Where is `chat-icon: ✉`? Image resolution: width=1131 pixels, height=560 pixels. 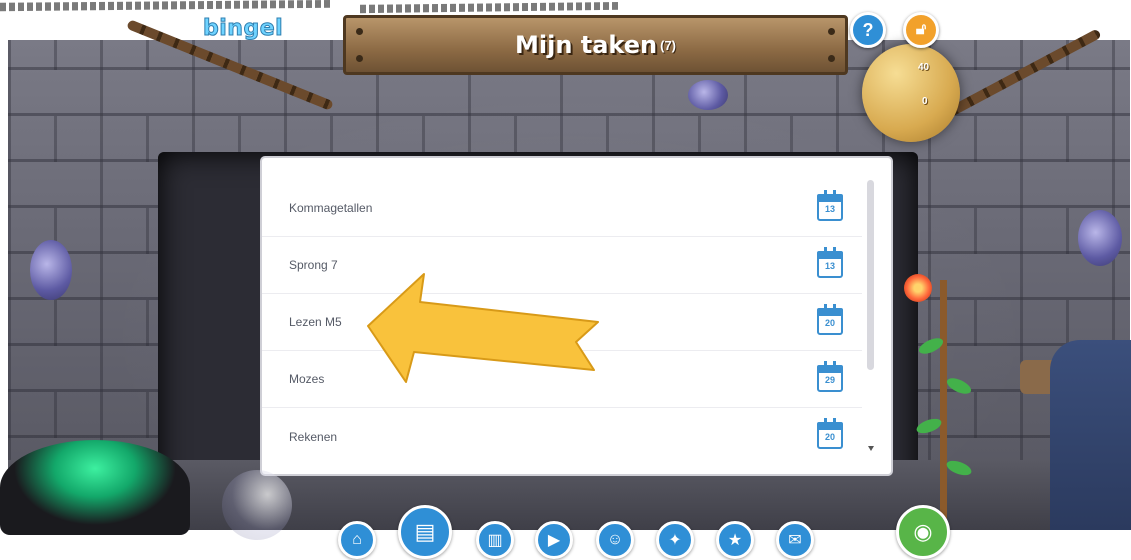
chat-icon: ✉ is located at coordinates (795, 540).